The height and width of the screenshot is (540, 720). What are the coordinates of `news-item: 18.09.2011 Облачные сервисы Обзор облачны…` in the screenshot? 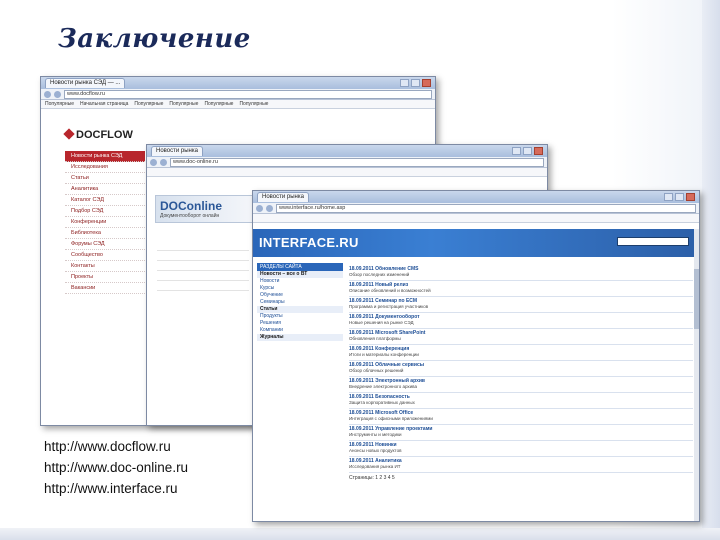 It's located at (521, 369).